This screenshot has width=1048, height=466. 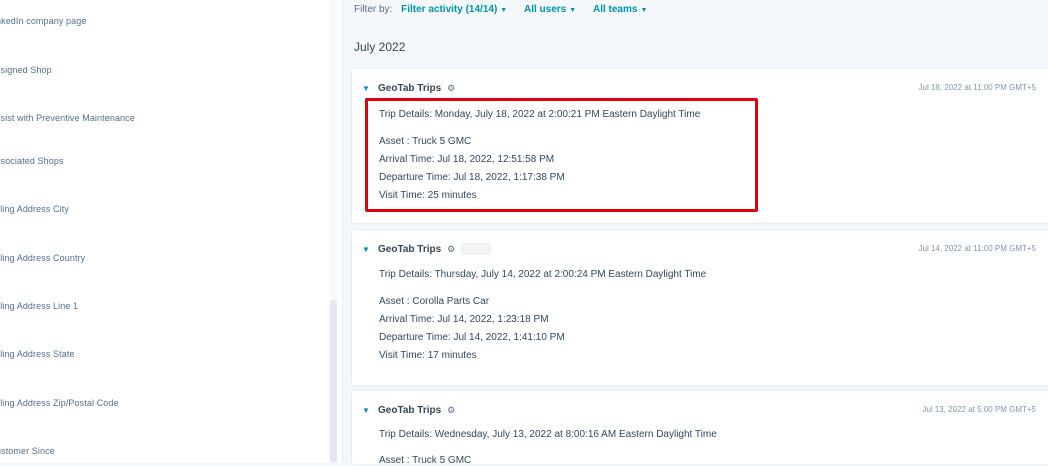 What do you see at coordinates (977, 87) in the screenshot?
I see `activity-date: Jul 18, 2022 at 11:00 PM GMT+5` at bounding box center [977, 87].